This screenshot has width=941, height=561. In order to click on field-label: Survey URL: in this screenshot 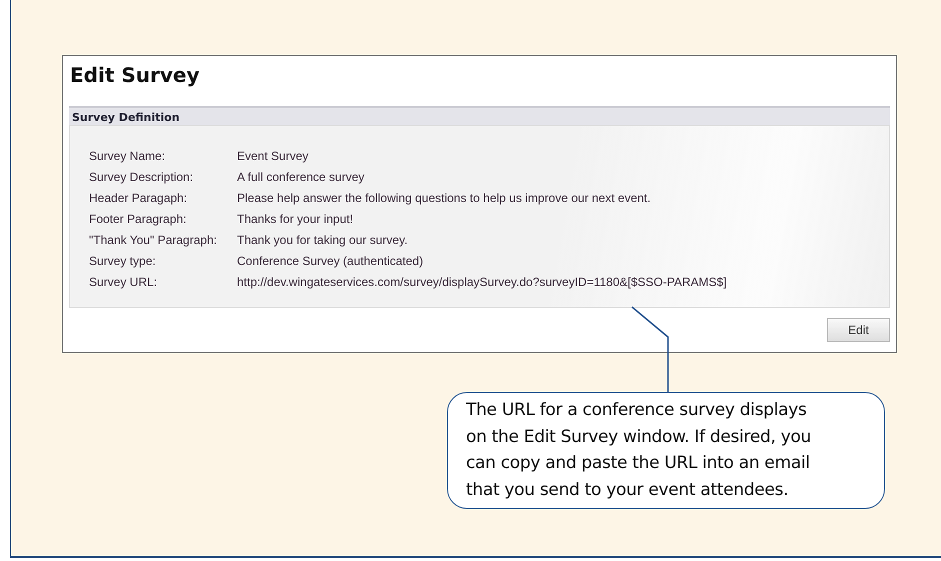, I will do `click(123, 281)`.